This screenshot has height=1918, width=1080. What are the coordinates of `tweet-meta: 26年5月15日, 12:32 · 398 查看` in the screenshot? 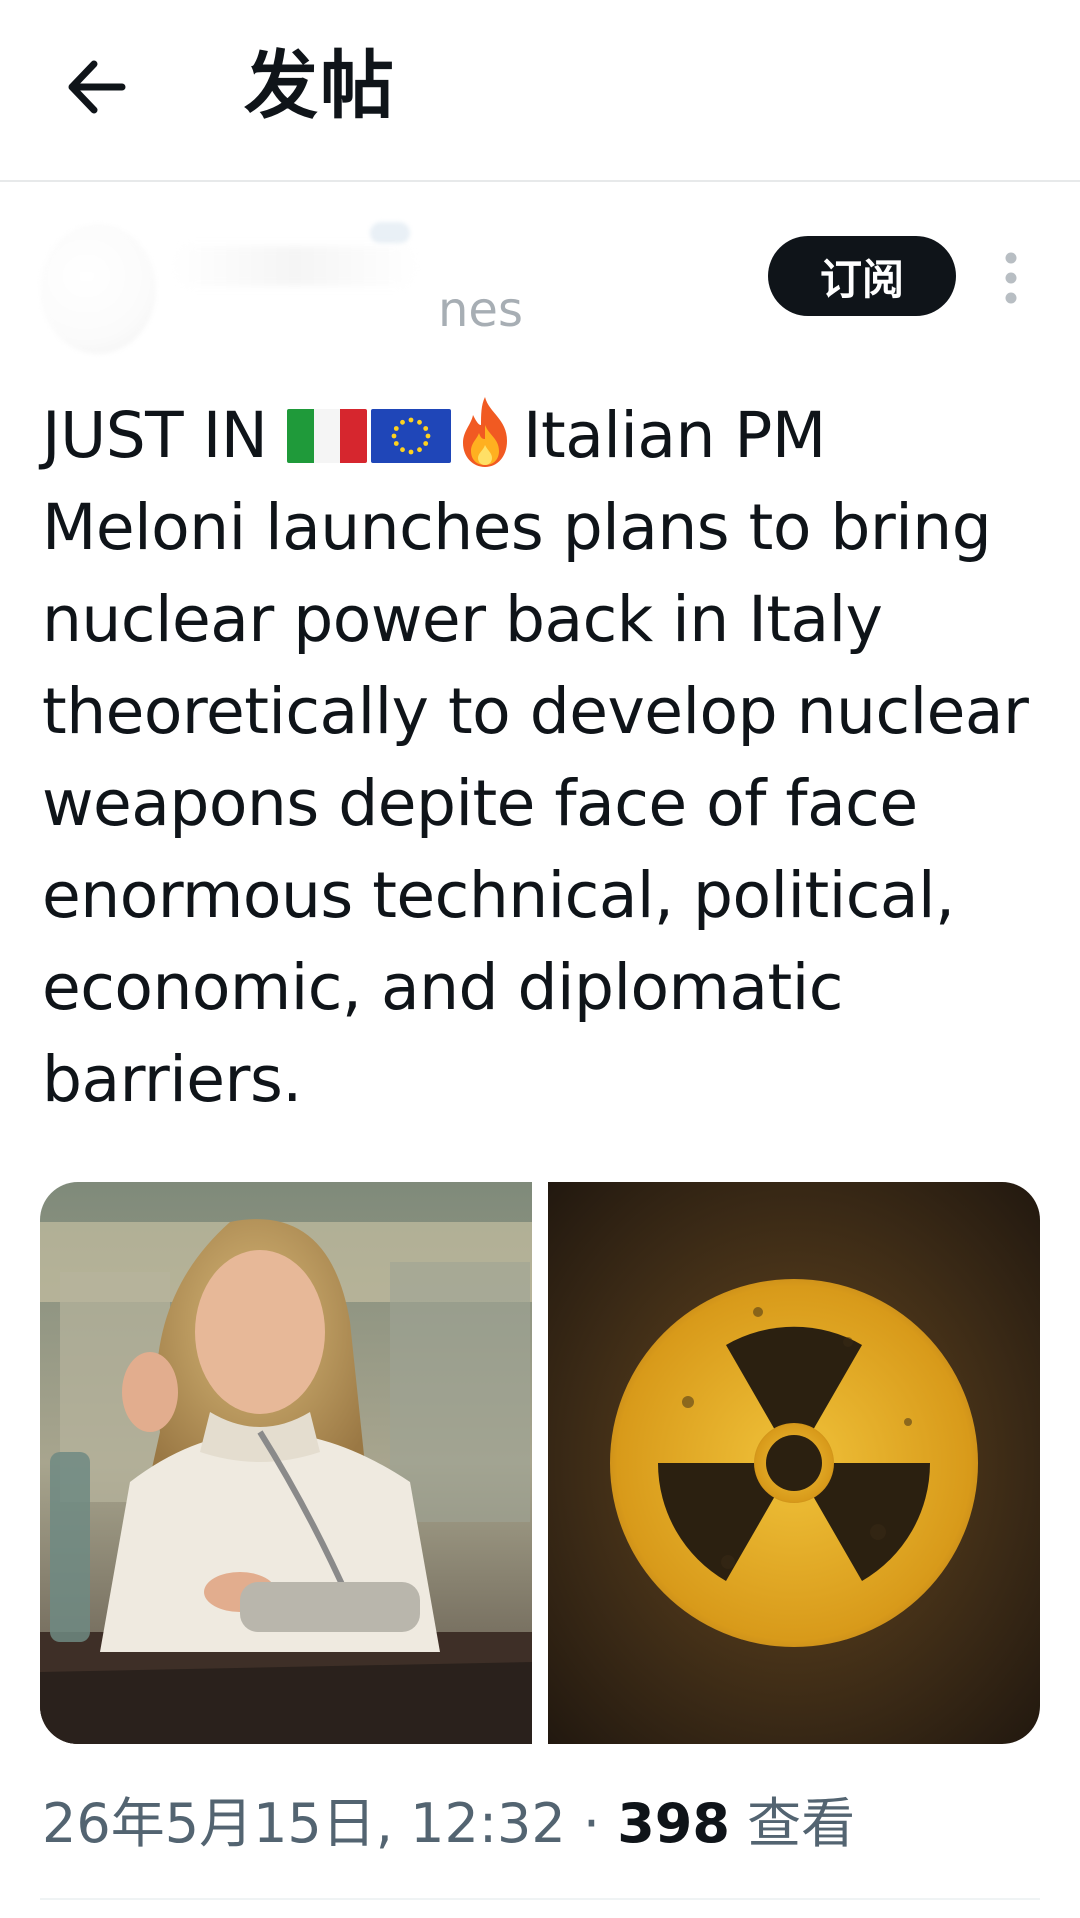 It's located at (448, 1824).